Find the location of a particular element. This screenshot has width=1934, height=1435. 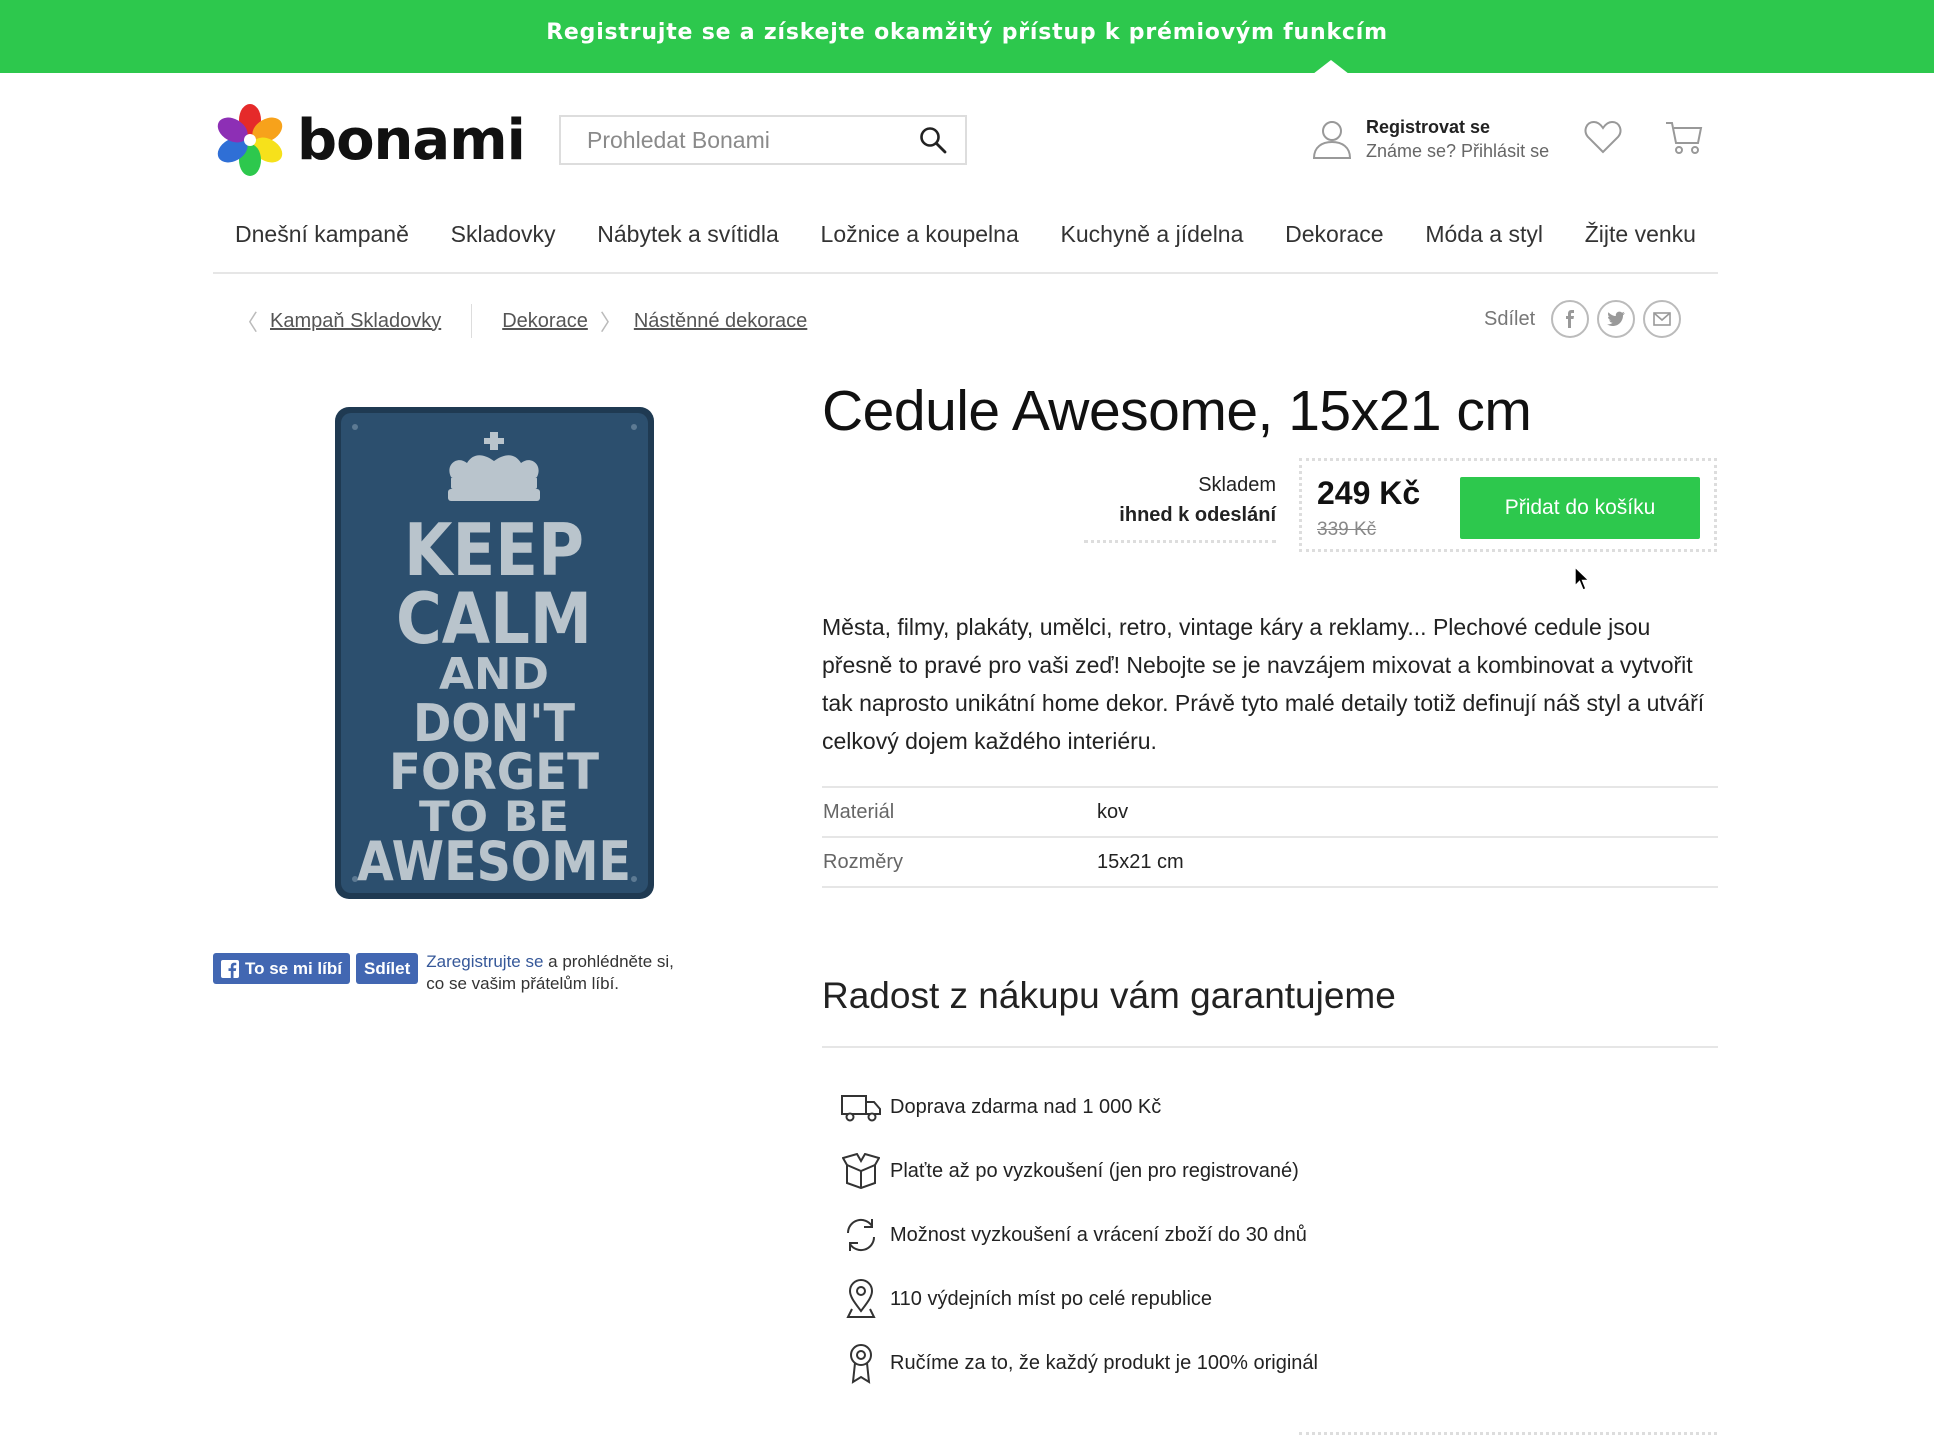

guarantee-divider is located at coordinates (1270, 1047).